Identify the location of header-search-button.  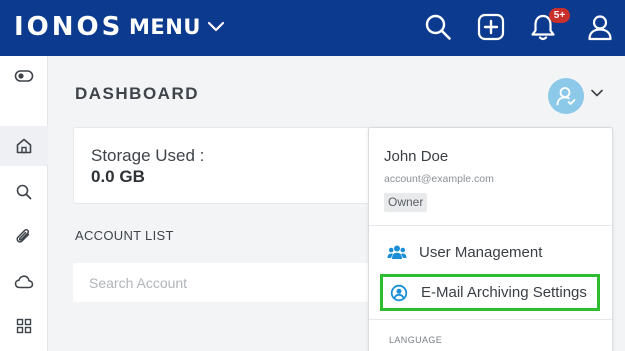
(438, 27).